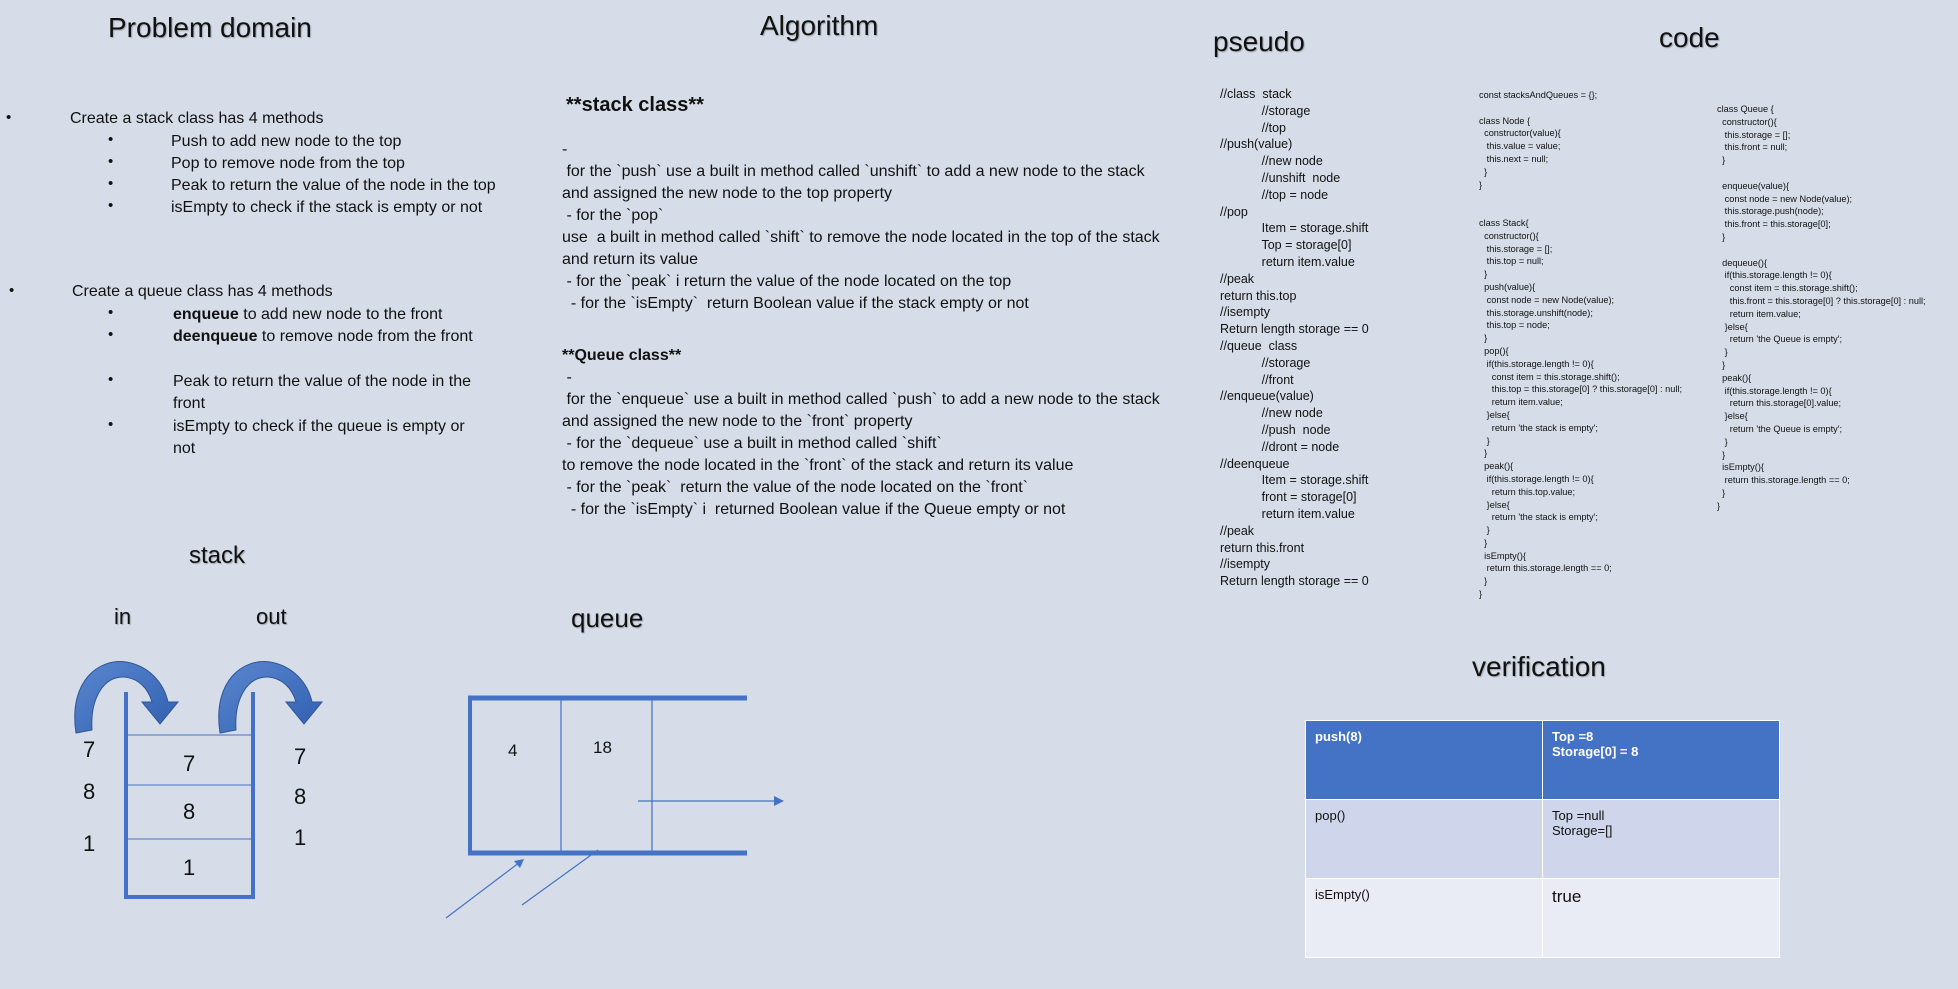 Image resolution: width=1958 pixels, height=989 pixels. What do you see at coordinates (1288, 497) in the screenshot?
I see `pseudo-line: front = storage[0]` at bounding box center [1288, 497].